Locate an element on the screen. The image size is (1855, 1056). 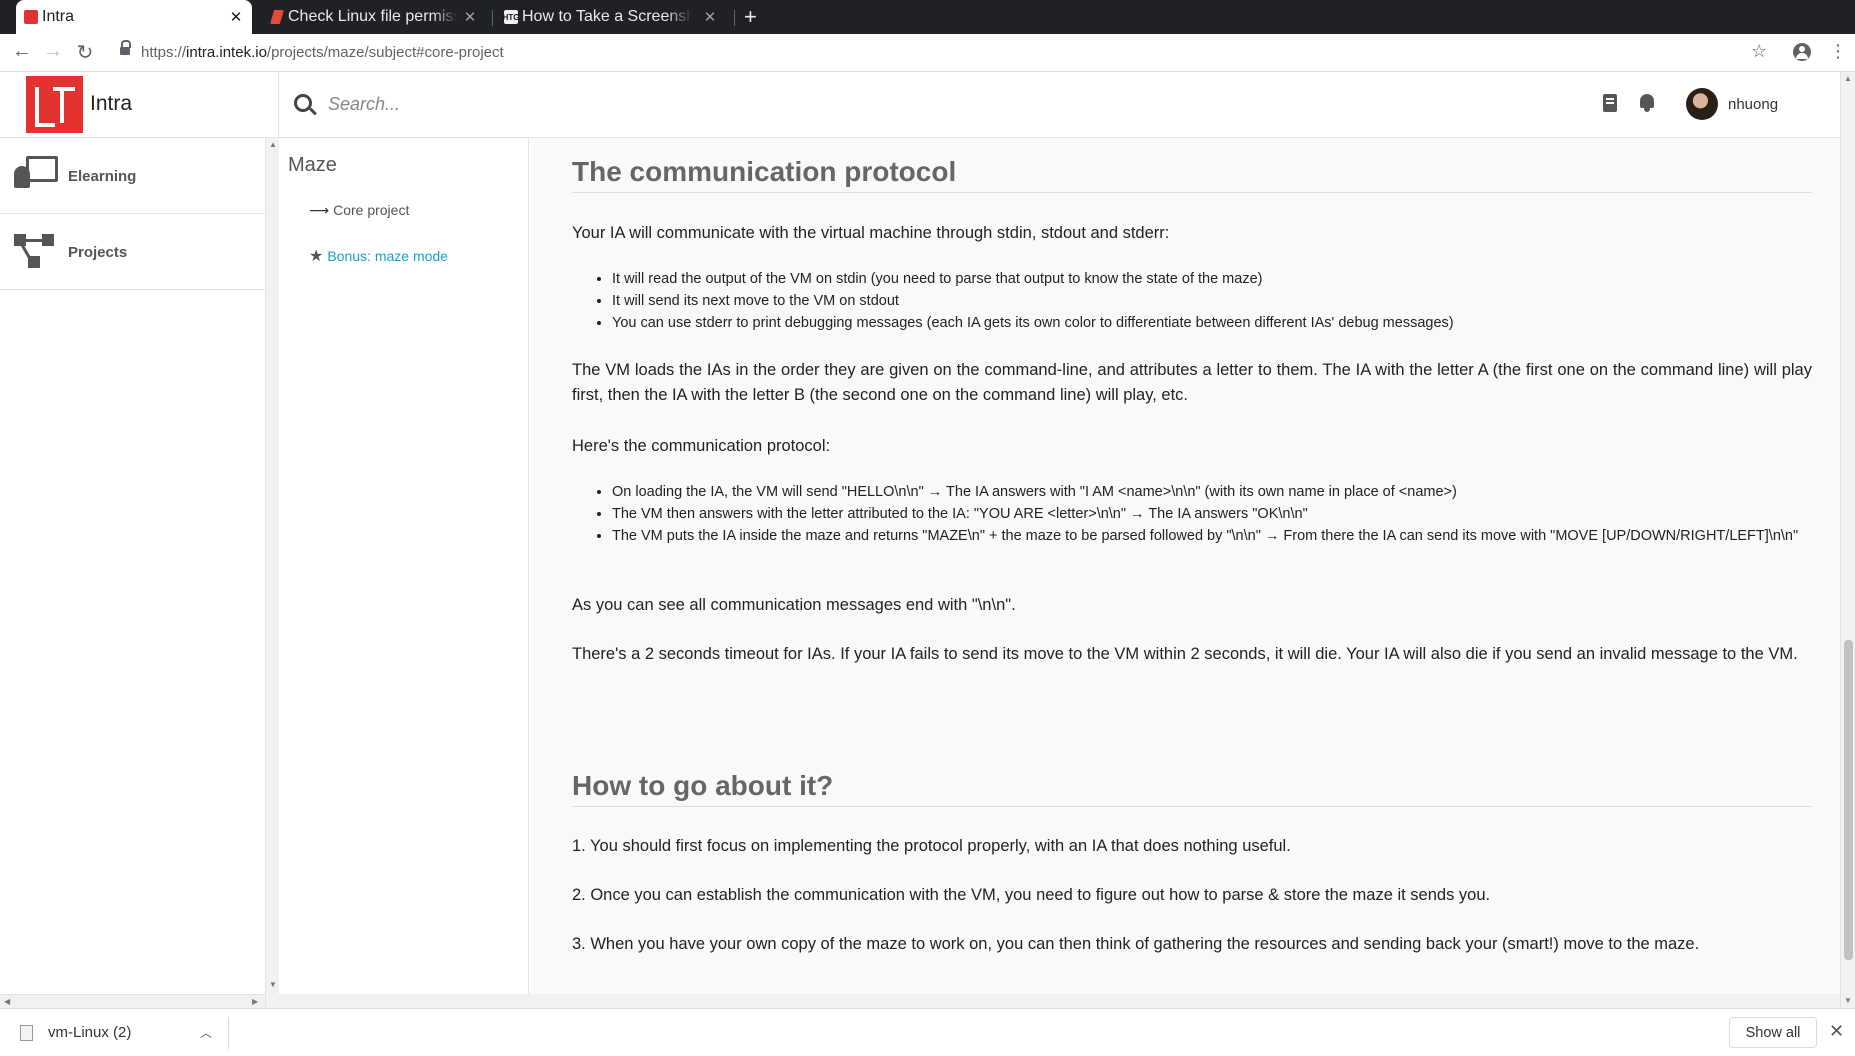
paragraph: Here's the communication protocol: is located at coordinates (701, 446).